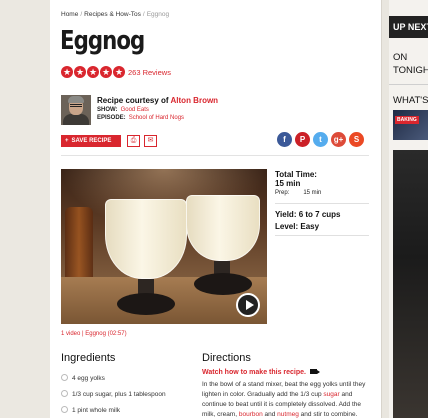 This screenshot has width=428, height=418. Describe the element at coordinates (135, 110) in the screenshot. I see `show-link: Good Eats` at that location.